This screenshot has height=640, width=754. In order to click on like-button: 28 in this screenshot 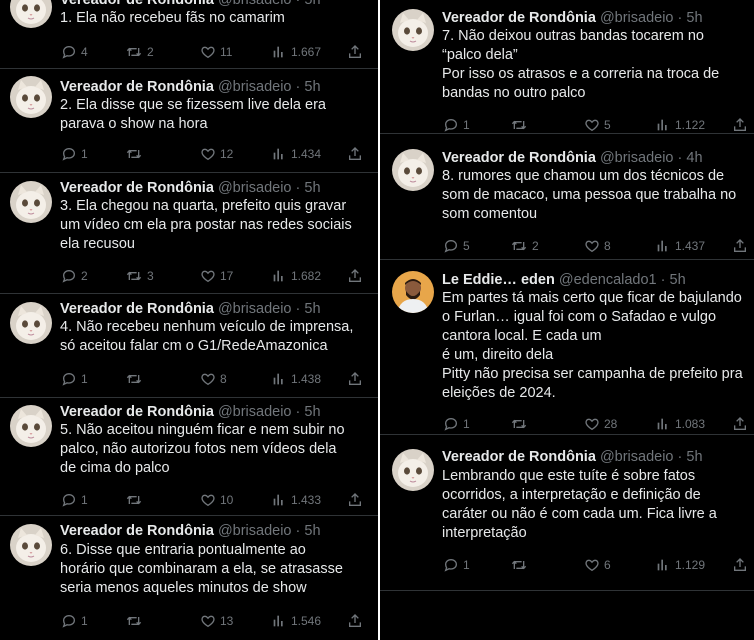, I will do `click(600, 424)`.